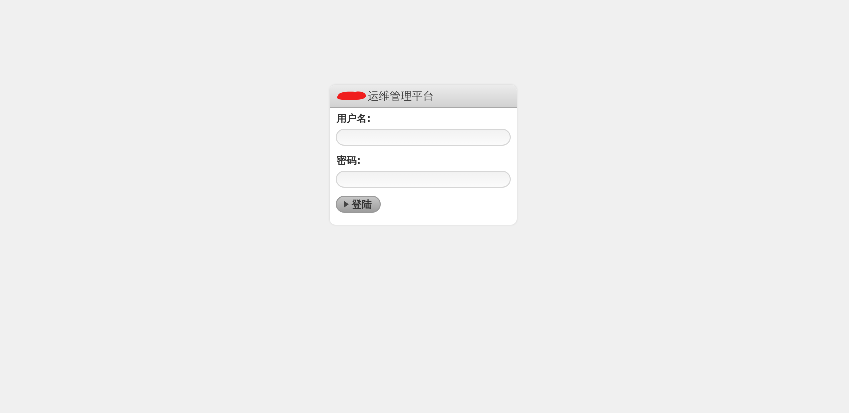 This screenshot has width=849, height=413. I want to click on window-title: 运维管理平台, so click(401, 96).